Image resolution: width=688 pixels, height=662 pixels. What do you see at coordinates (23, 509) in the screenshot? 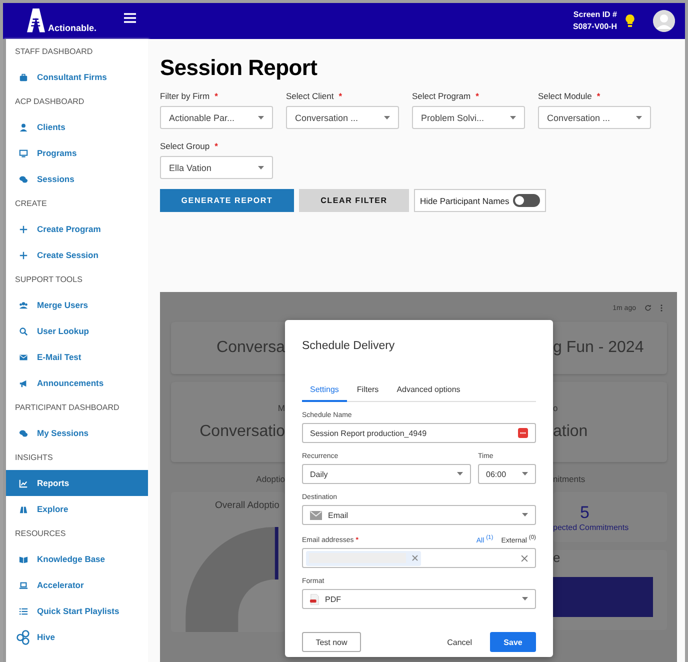
I see `binoculars-icon` at bounding box center [23, 509].